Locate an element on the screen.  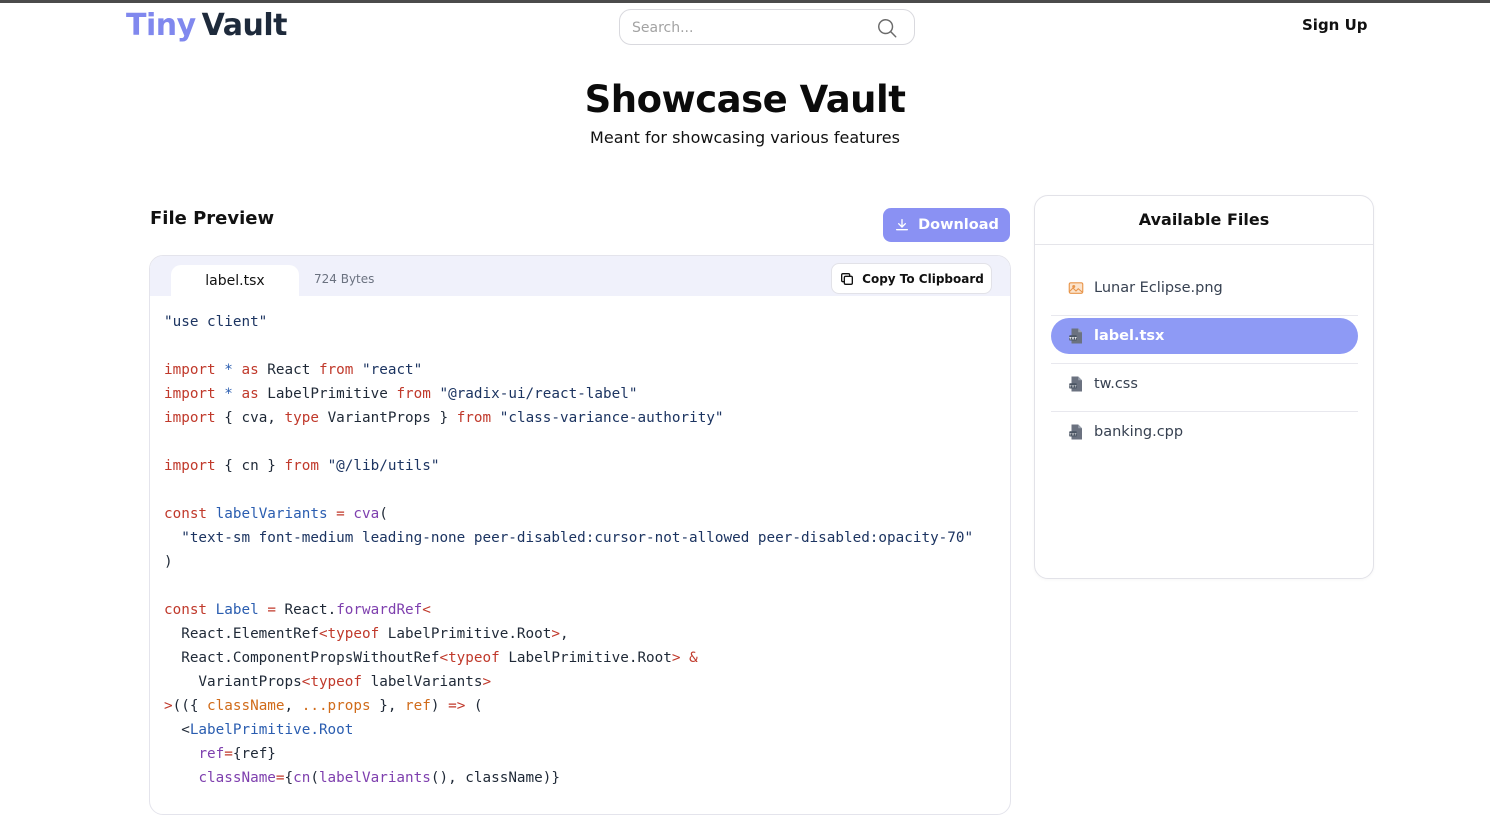
file-item-label-tsx: TXT label.tsx is located at coordinates (1204, 336).